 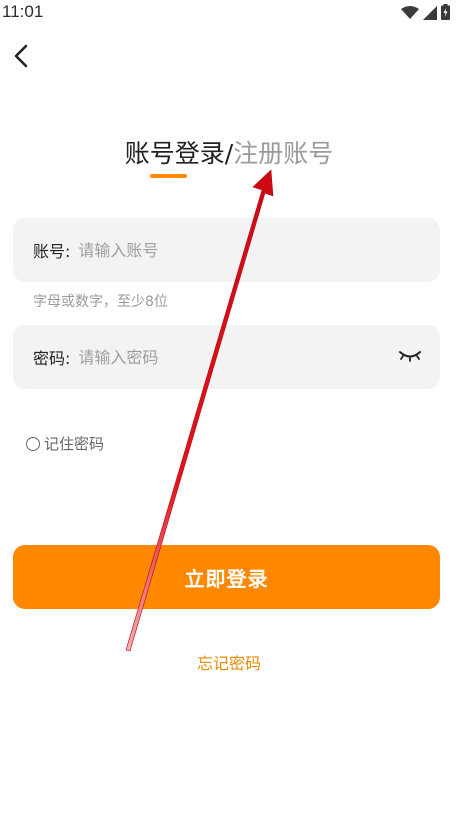 I want to click on login-register-tabs: 账号登录/注册账号, so click(x=229, y=154).